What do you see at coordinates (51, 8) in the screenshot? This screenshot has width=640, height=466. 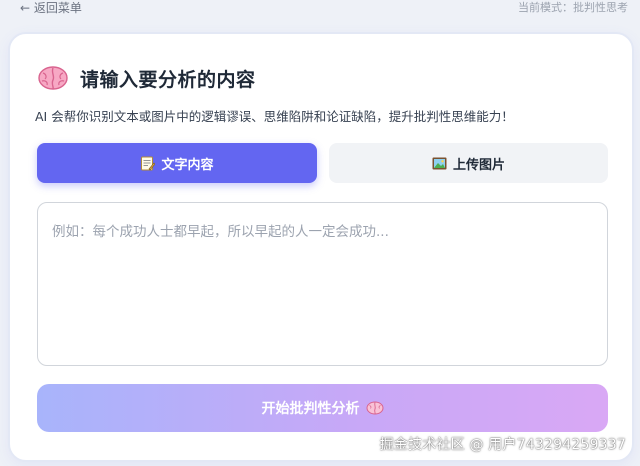 I see `back-to-menu-link: ← 返回菜单` at bounding box center [51, 8].